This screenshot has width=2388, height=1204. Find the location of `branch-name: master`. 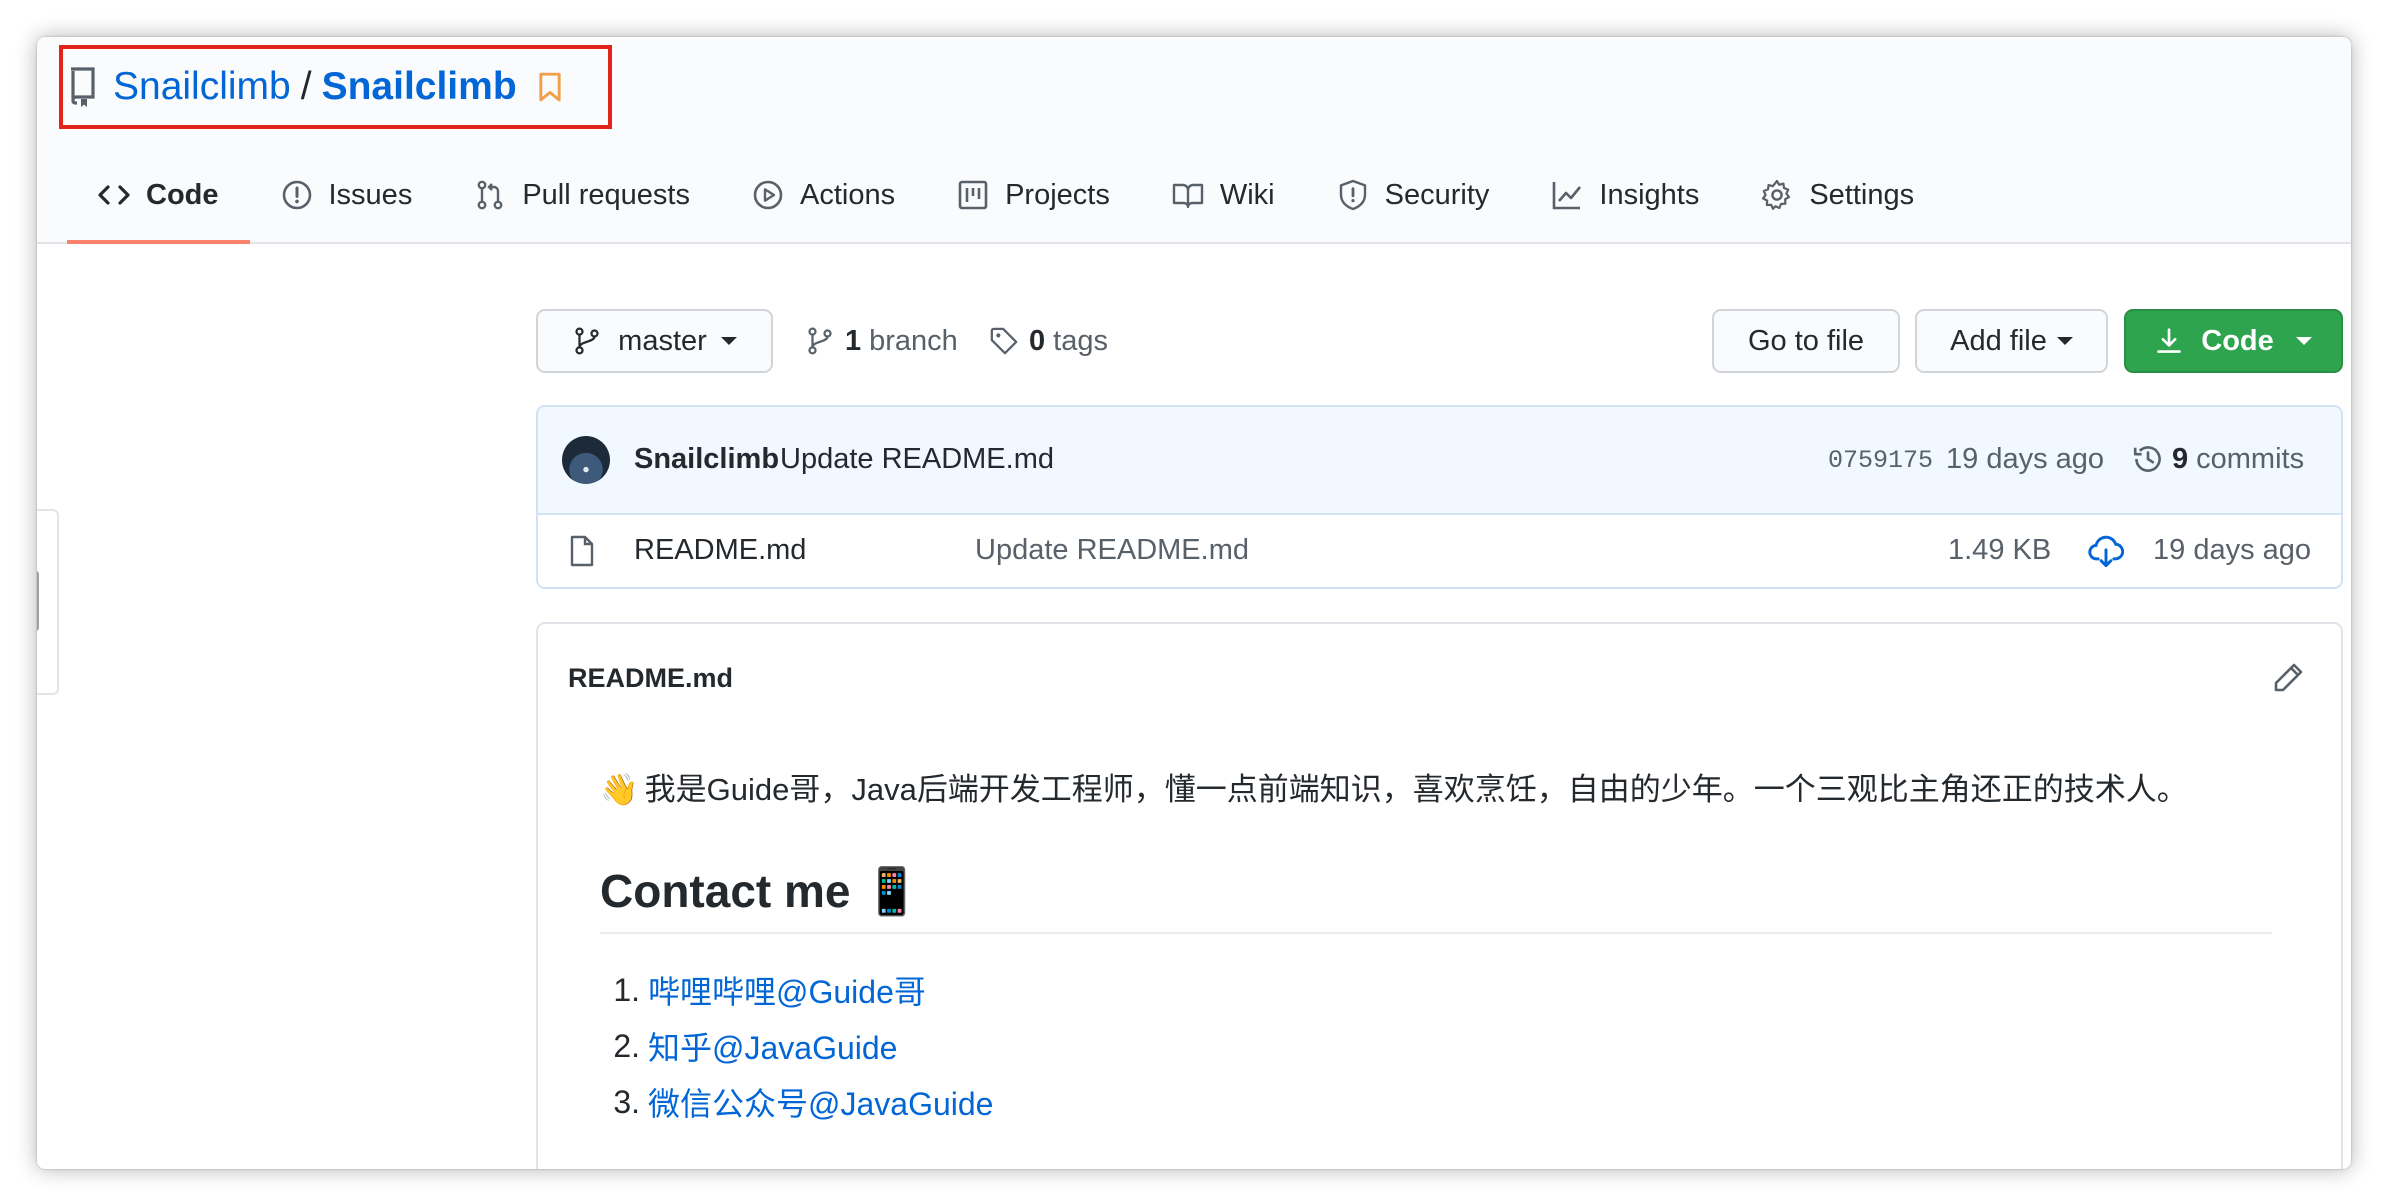

branch-name: master is located at coordinates (662, 340).